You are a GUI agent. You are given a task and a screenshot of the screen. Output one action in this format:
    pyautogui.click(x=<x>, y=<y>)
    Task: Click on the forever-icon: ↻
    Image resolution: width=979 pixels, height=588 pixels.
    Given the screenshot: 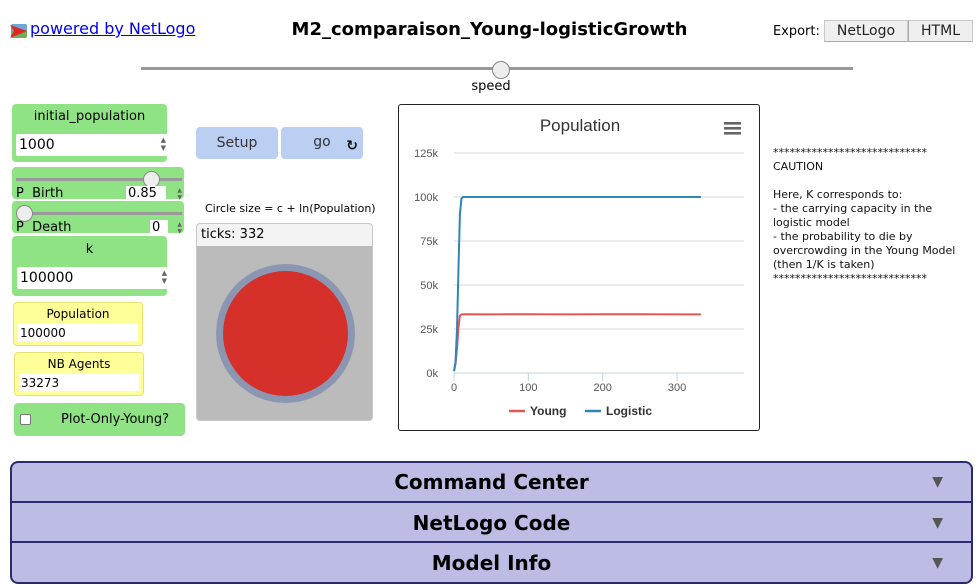 What is the action you would take?
    pyautogui.click(x=352, y=146)
    